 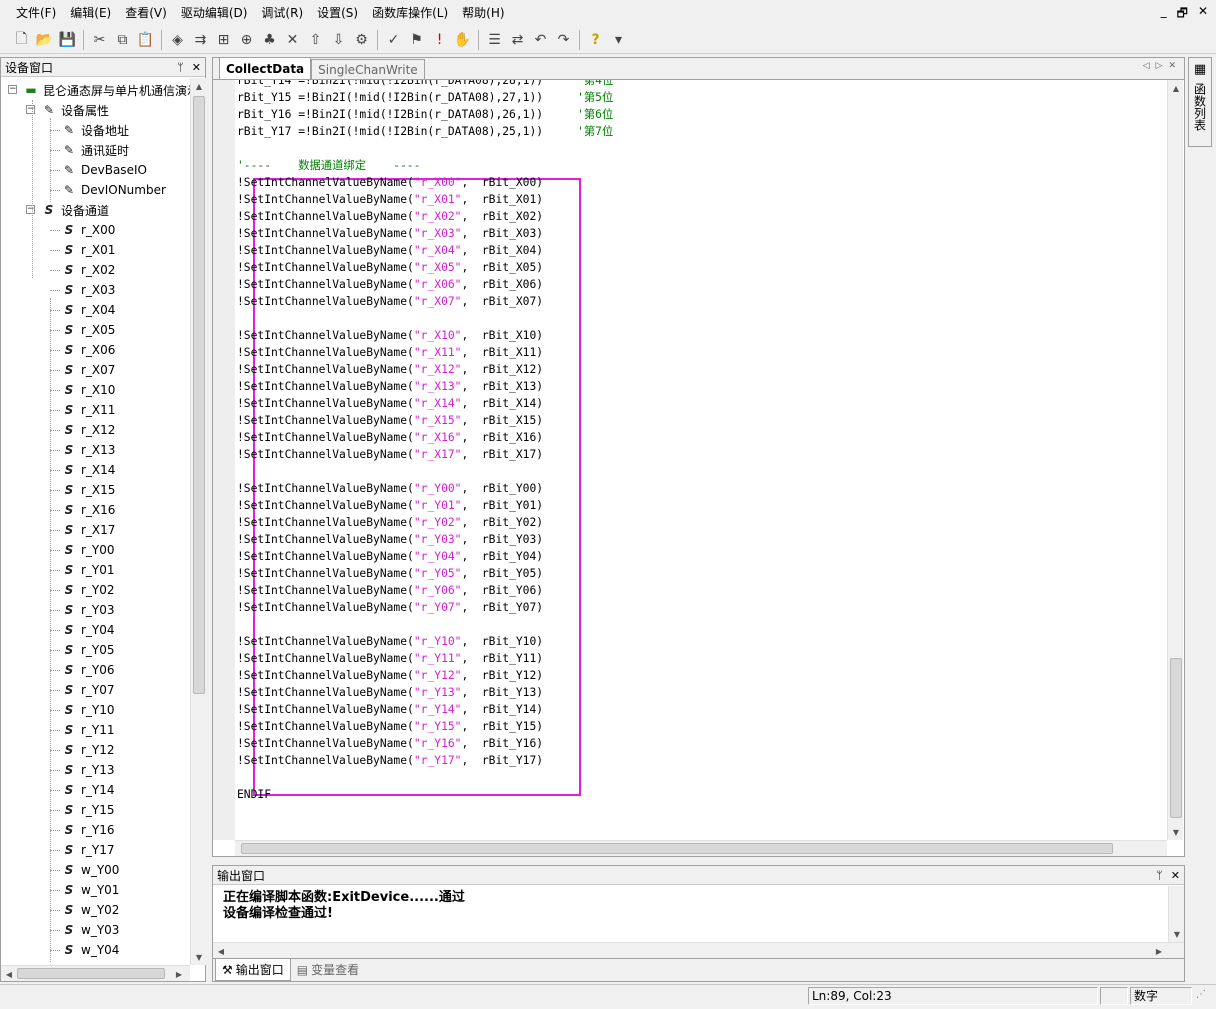 I want to click on menu-item: 函数库操作(L), so click(x=410, y=13).